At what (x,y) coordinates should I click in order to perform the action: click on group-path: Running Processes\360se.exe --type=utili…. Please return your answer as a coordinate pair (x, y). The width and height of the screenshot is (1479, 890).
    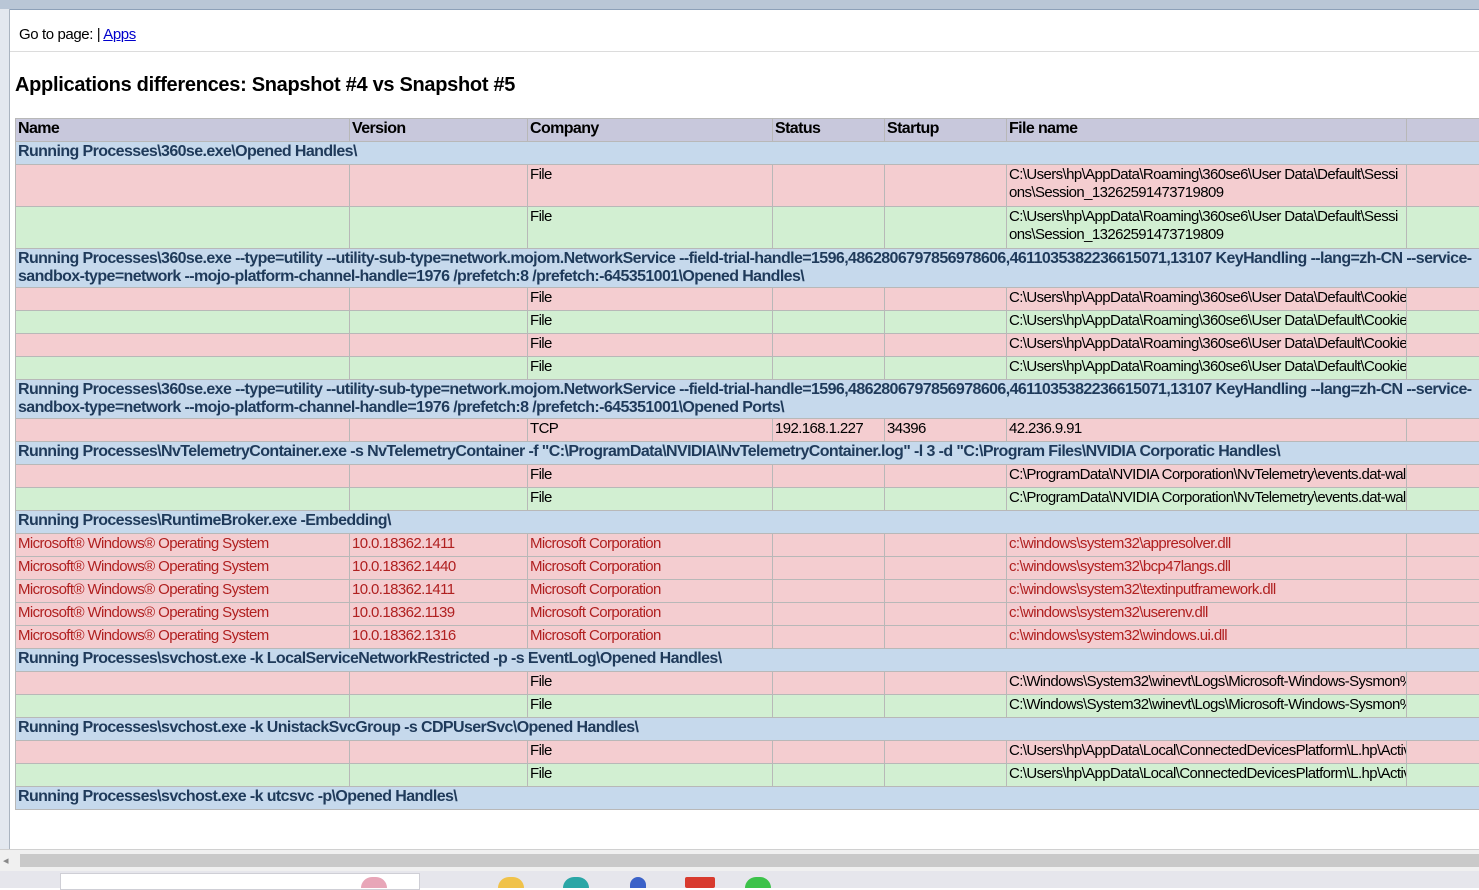
    Looking at the image, I should click on (747, 399).